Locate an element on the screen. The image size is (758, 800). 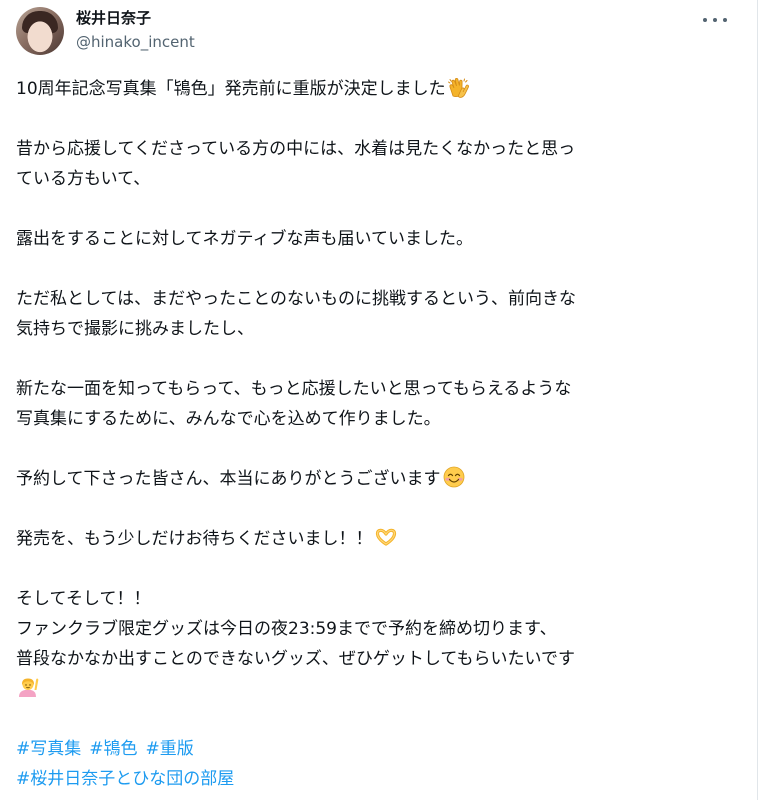
tweet-line: 普段なかなか出すことのできないグッズ、ぜひゲットしてもらいたいです is located at coordinates (295, 659).